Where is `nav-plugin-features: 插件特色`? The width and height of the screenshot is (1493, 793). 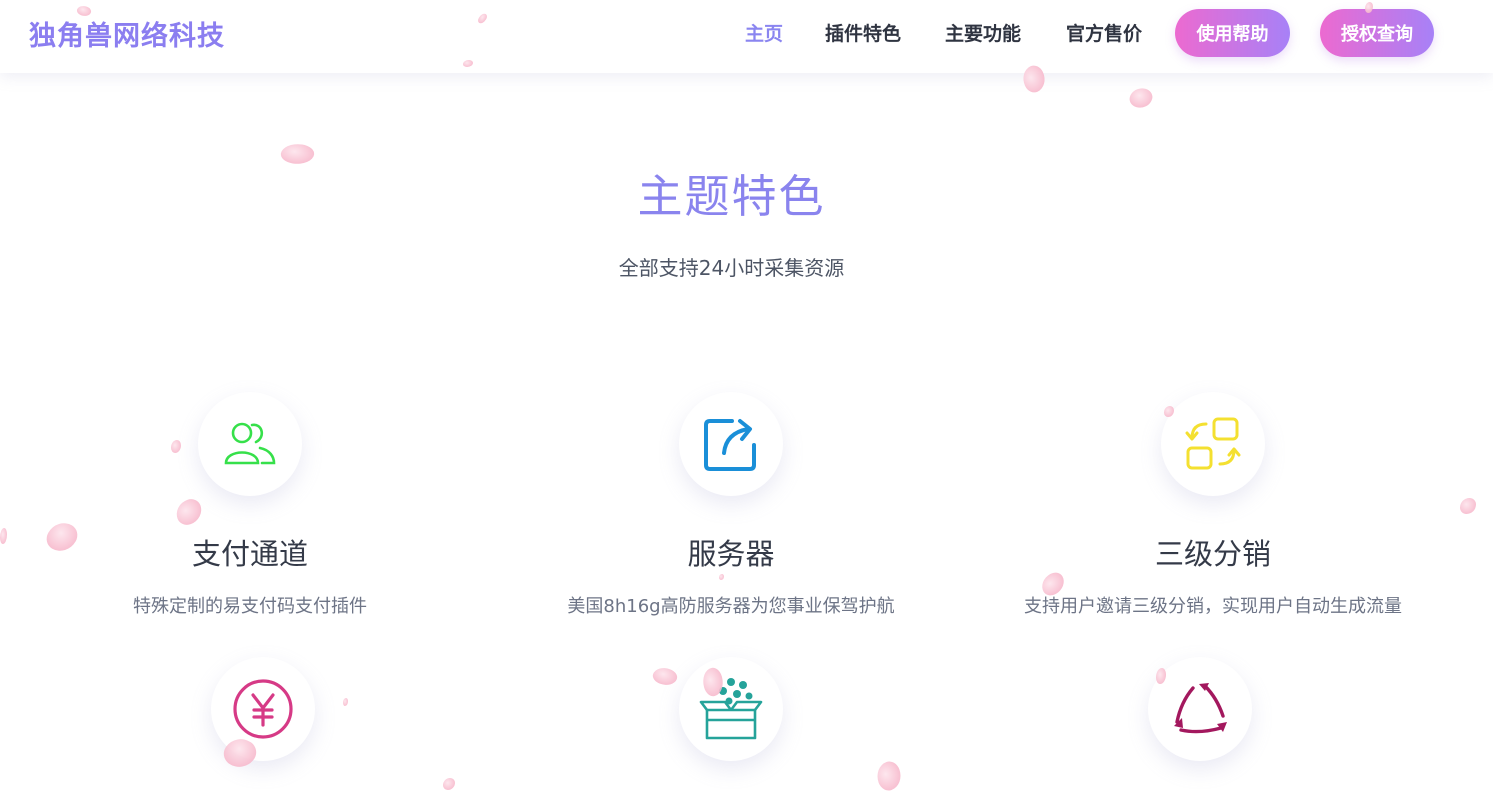 nav-plugin-features: 插件特色 is located at coordinates (863, 32).